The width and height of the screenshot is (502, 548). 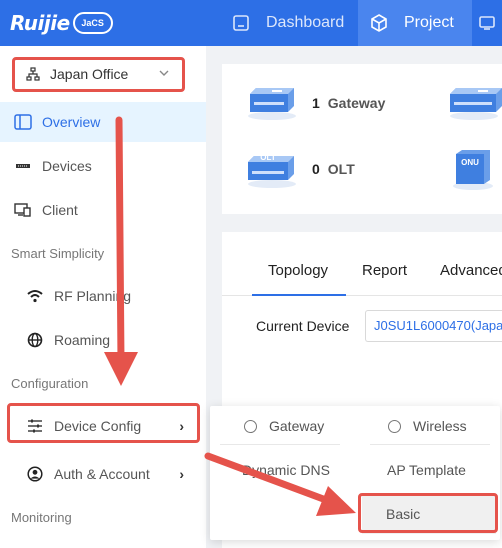 What do you see at coordinates (297, 426) in the screenshot?
I see `submenu-item-label: Gateway` at bounding box center [297, 426].